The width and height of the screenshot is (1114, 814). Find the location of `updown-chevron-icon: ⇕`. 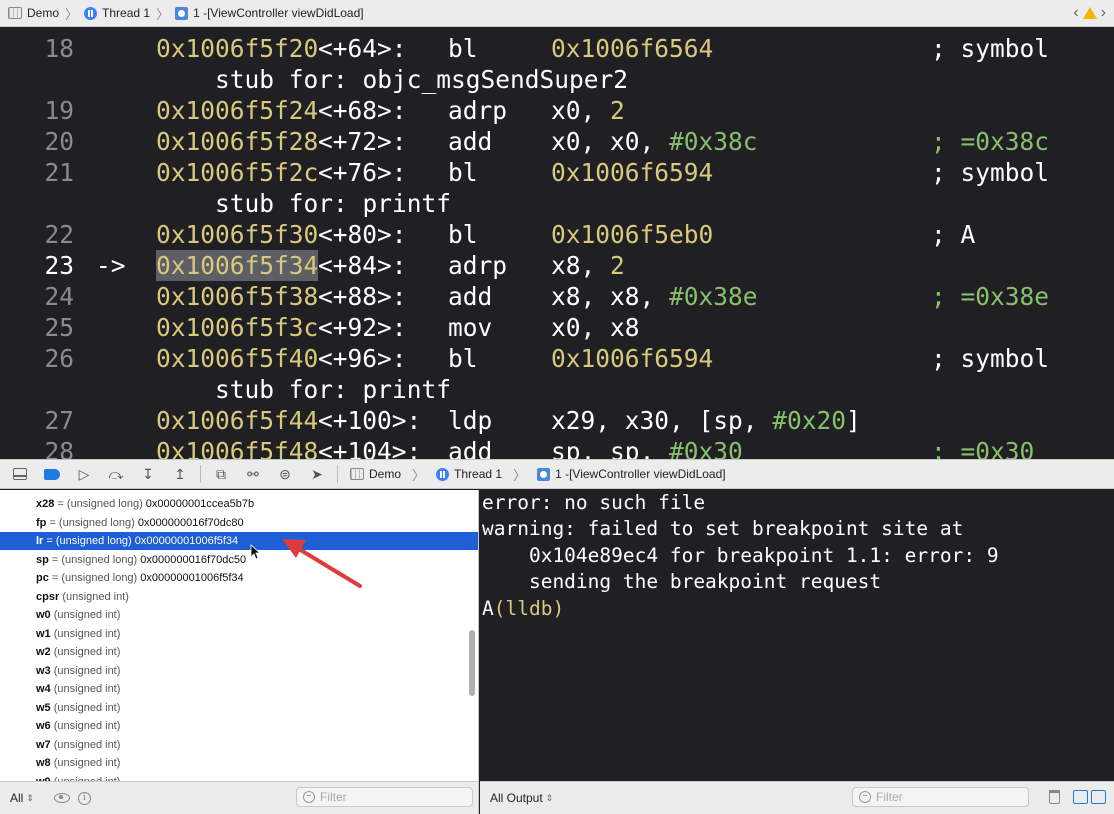

updown-chevron-icon: ⇕ is located at coordinates (30, 798).